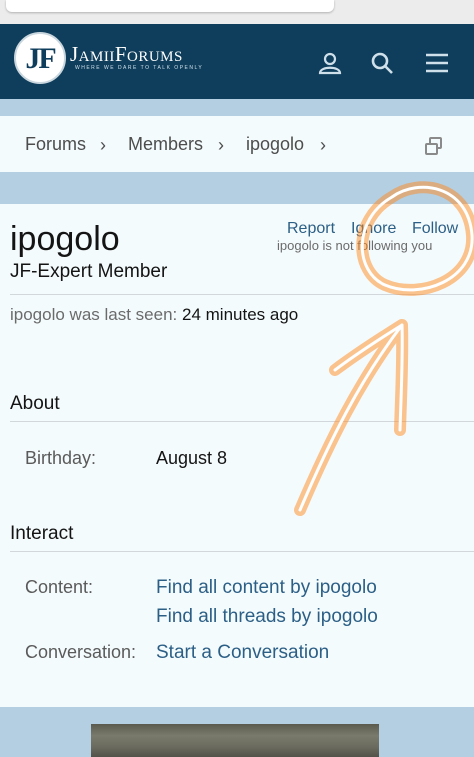 The width and height of the screenshot is (474, 757). What do you see at coordinates (437, 63) in the screenshot?
I see `menu-icon` at bounding box center [437, 63].